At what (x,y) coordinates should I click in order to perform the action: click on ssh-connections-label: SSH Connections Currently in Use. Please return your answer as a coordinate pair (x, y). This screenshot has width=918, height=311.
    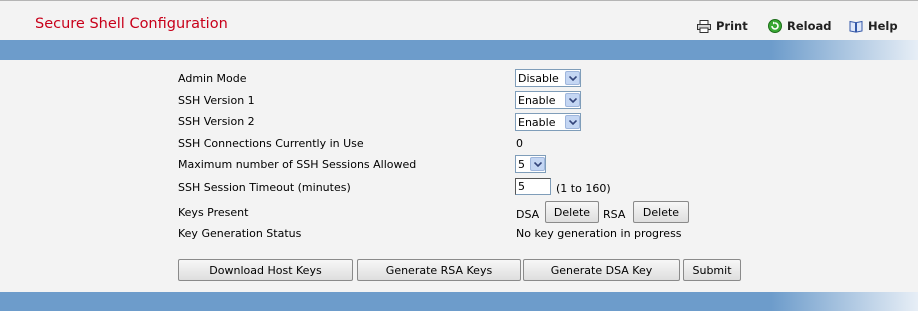
    Looking at the image, I should click on (271, 143).